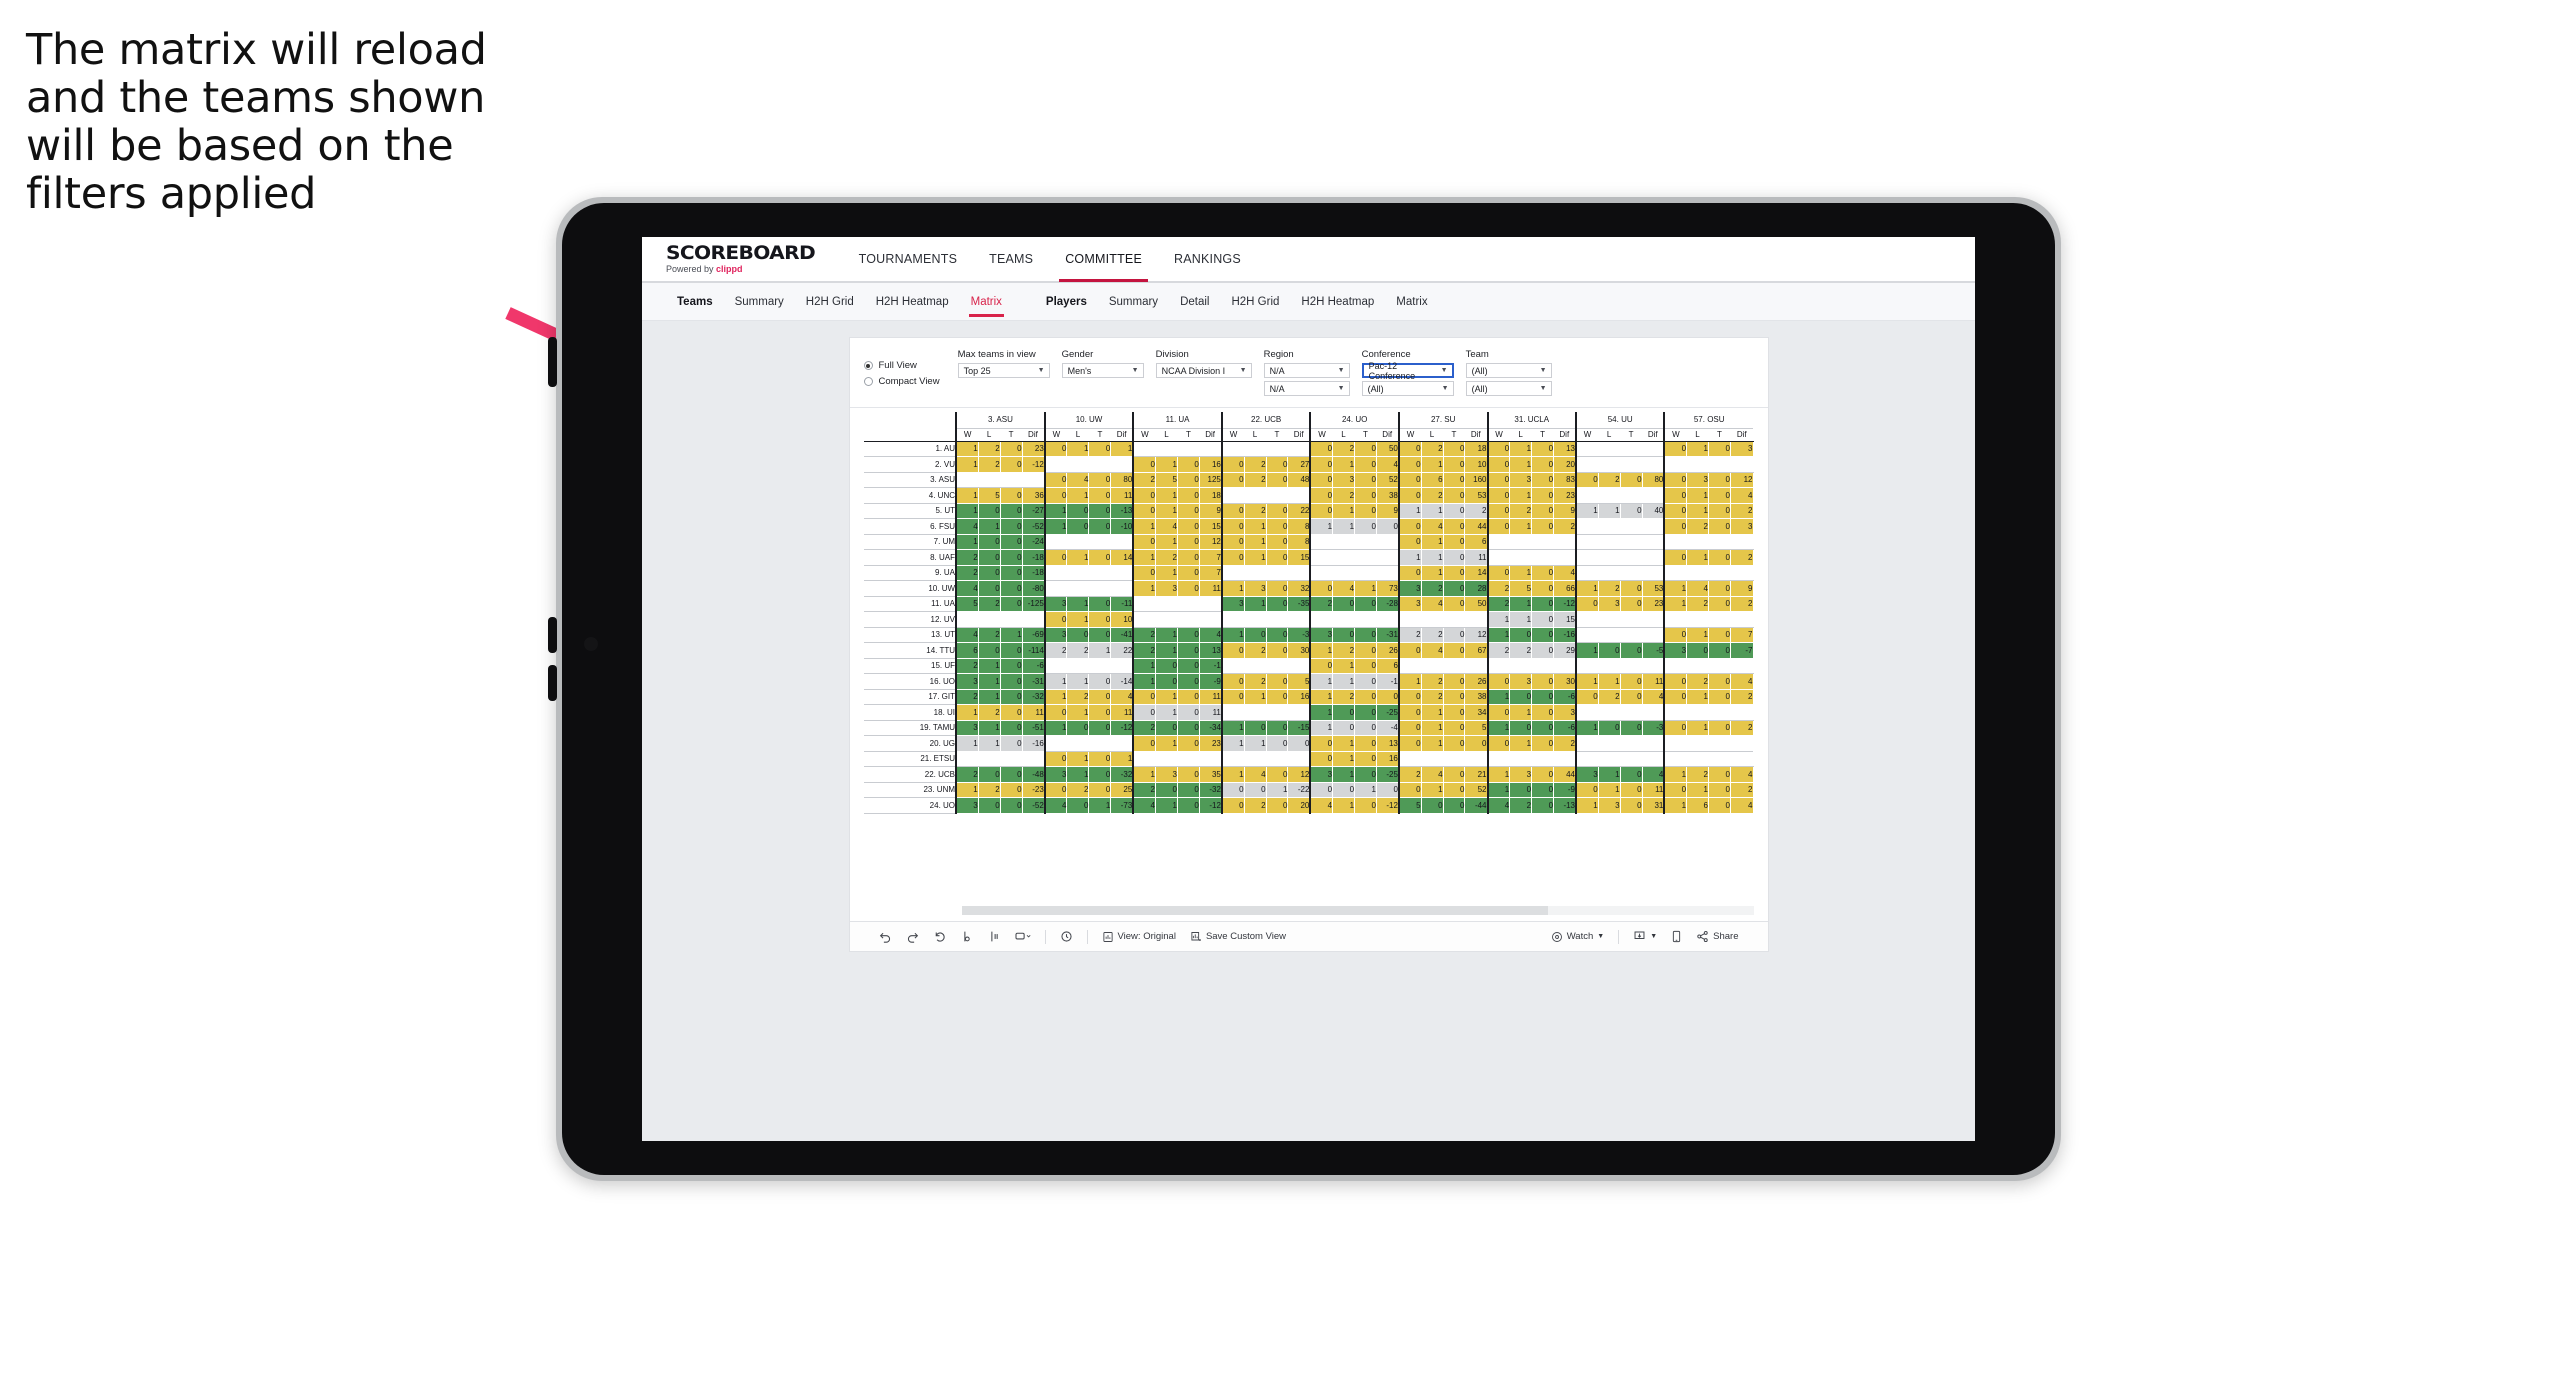 The width and height of the screenshot is (2568, 1382). What do you see at coordinates (910, 774) in the screenshot?
I see `matrix-row-label: 22. UCB` at bounding box center [910, 774].